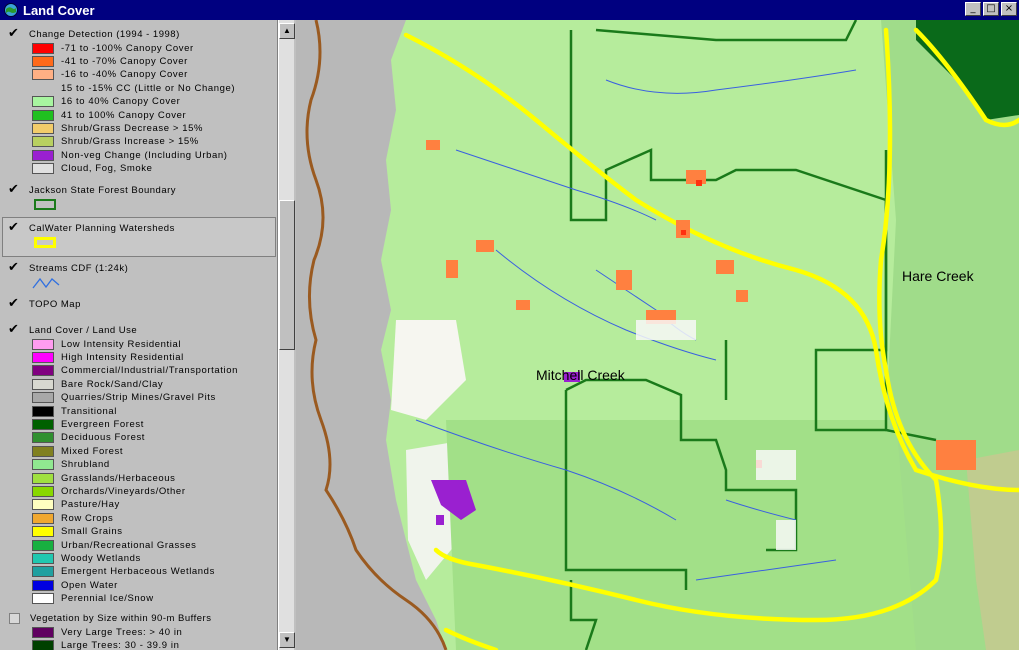  Describe the element at coordinates (112, 384) in the screenshot. I see `legend-label: Bare Rock/Sand/Clay` at that location.